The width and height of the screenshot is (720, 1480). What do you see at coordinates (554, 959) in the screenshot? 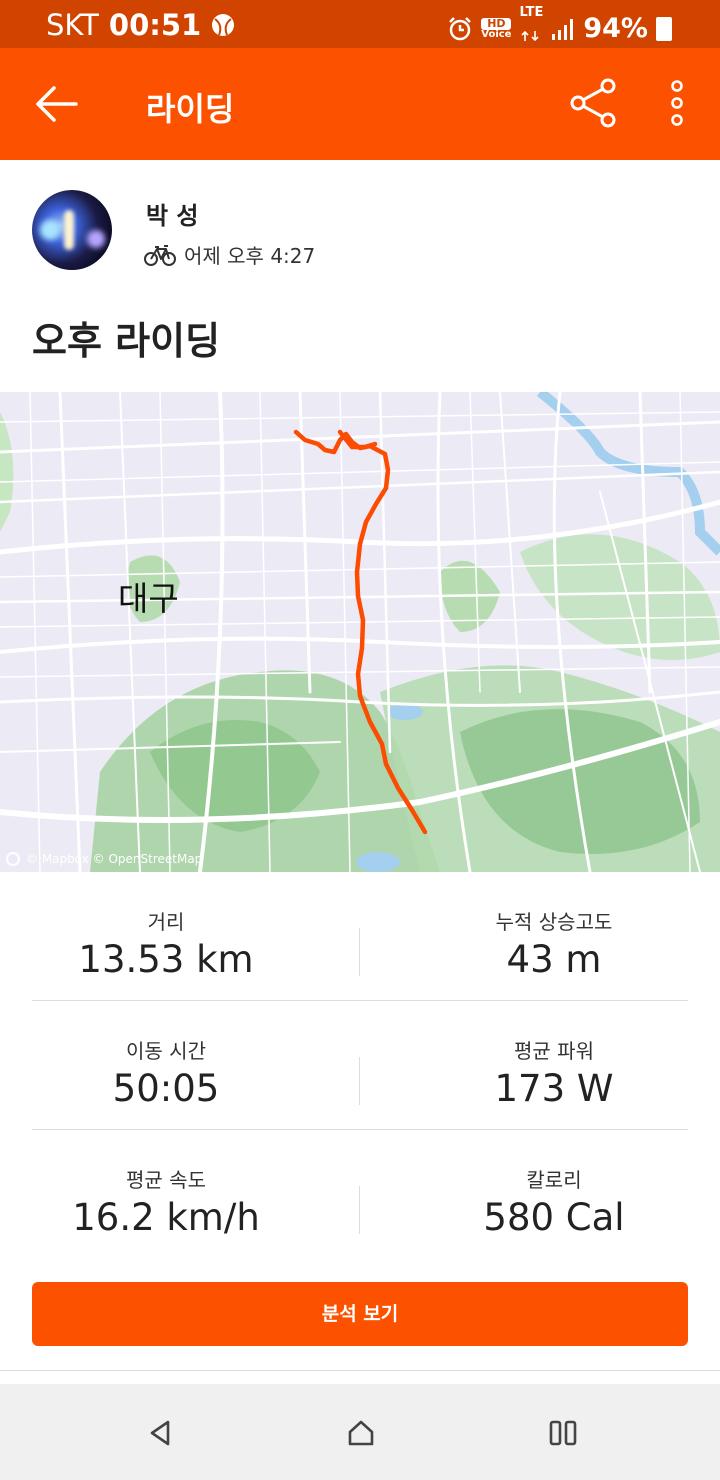
I see `stat-value: 43 m` at bounding box center [554, 959].